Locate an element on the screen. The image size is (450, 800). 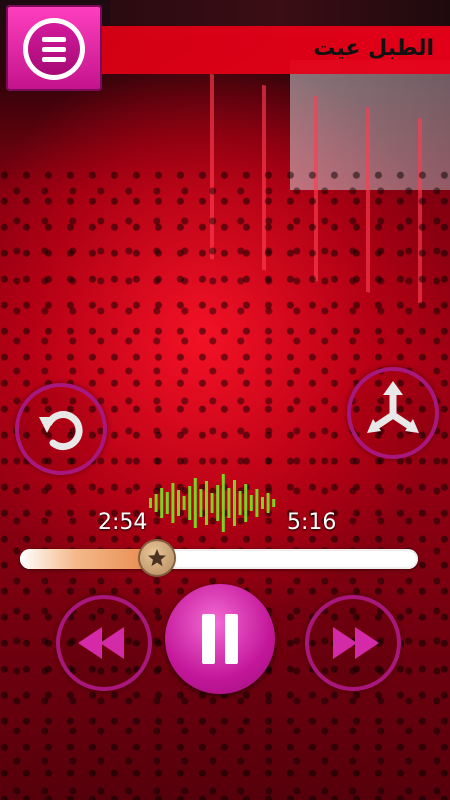
repeat-button is located at coordinates (61, 429).